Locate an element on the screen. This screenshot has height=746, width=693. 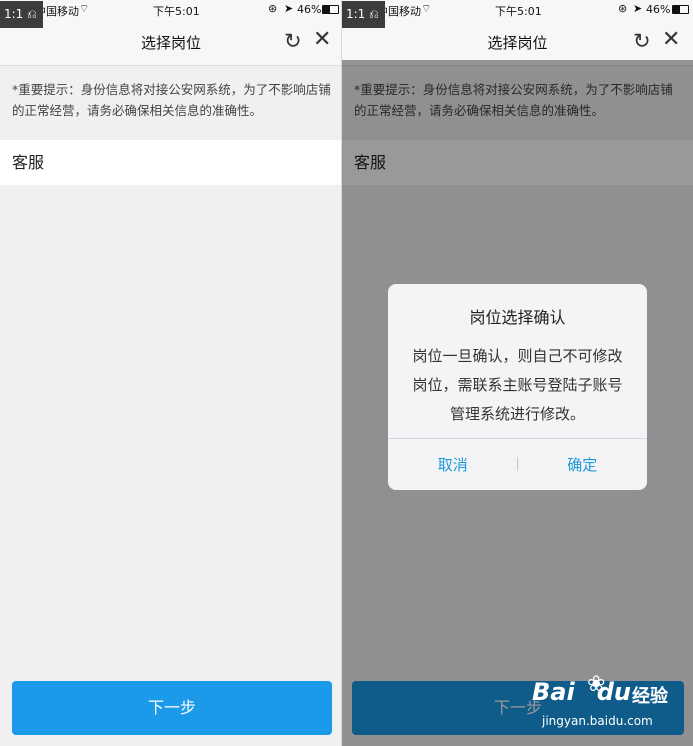
watermark-product: 经验 is located at coordinates (650, 696).